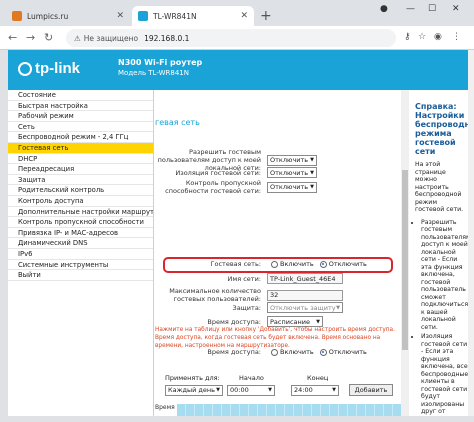 This screenshot has height=422, width=474. I want to click on tab-bar: Lumpics.ru ✕ TL-WR841N ✕ + ● — ☐ ✕, so click(237, 13).